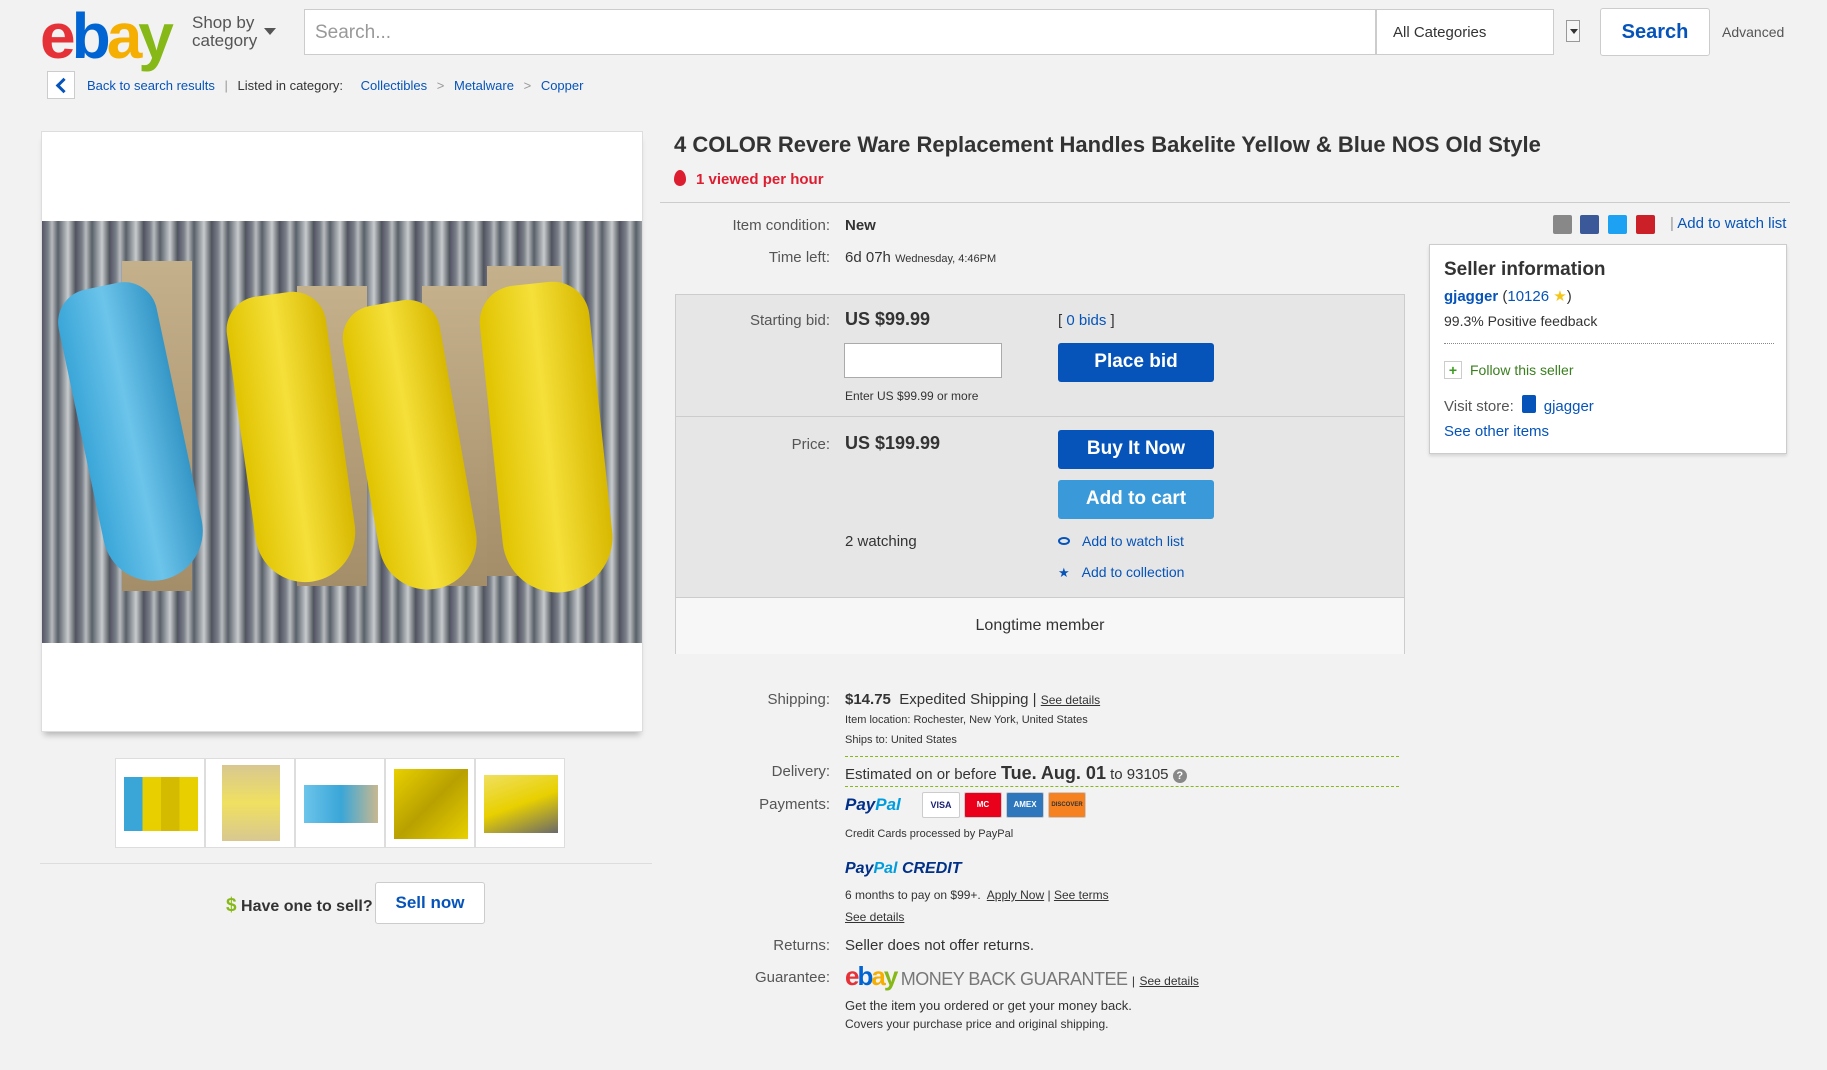 This screenshot has height=1070, width=1827. Describe the element at coordinates (1522, 370) in the screenshot. I see `follow-label: Follow this seller` at that location.